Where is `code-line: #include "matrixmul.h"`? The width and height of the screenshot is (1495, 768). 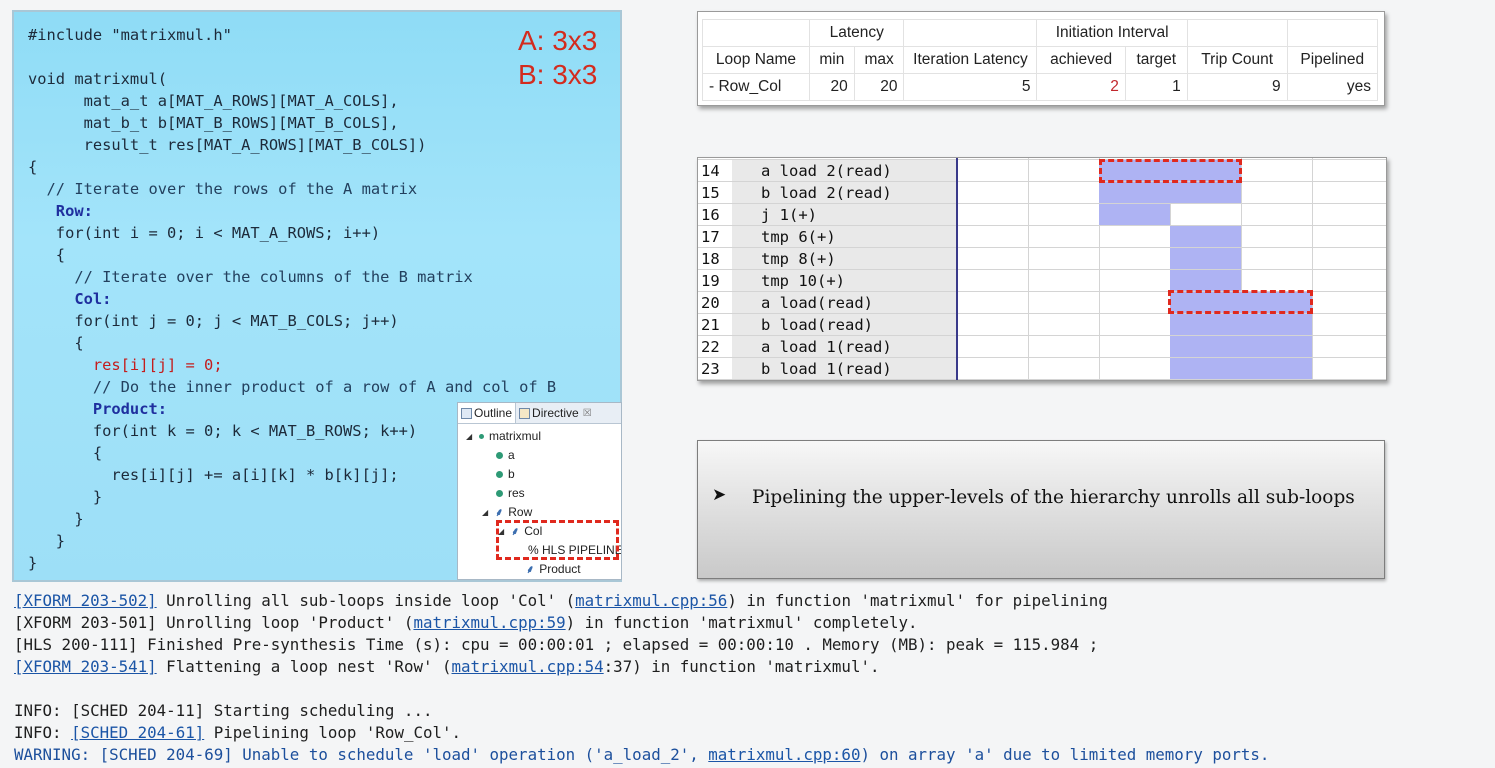
code-line: #include "matrixmul.h" is located at coordinates (130, 35).